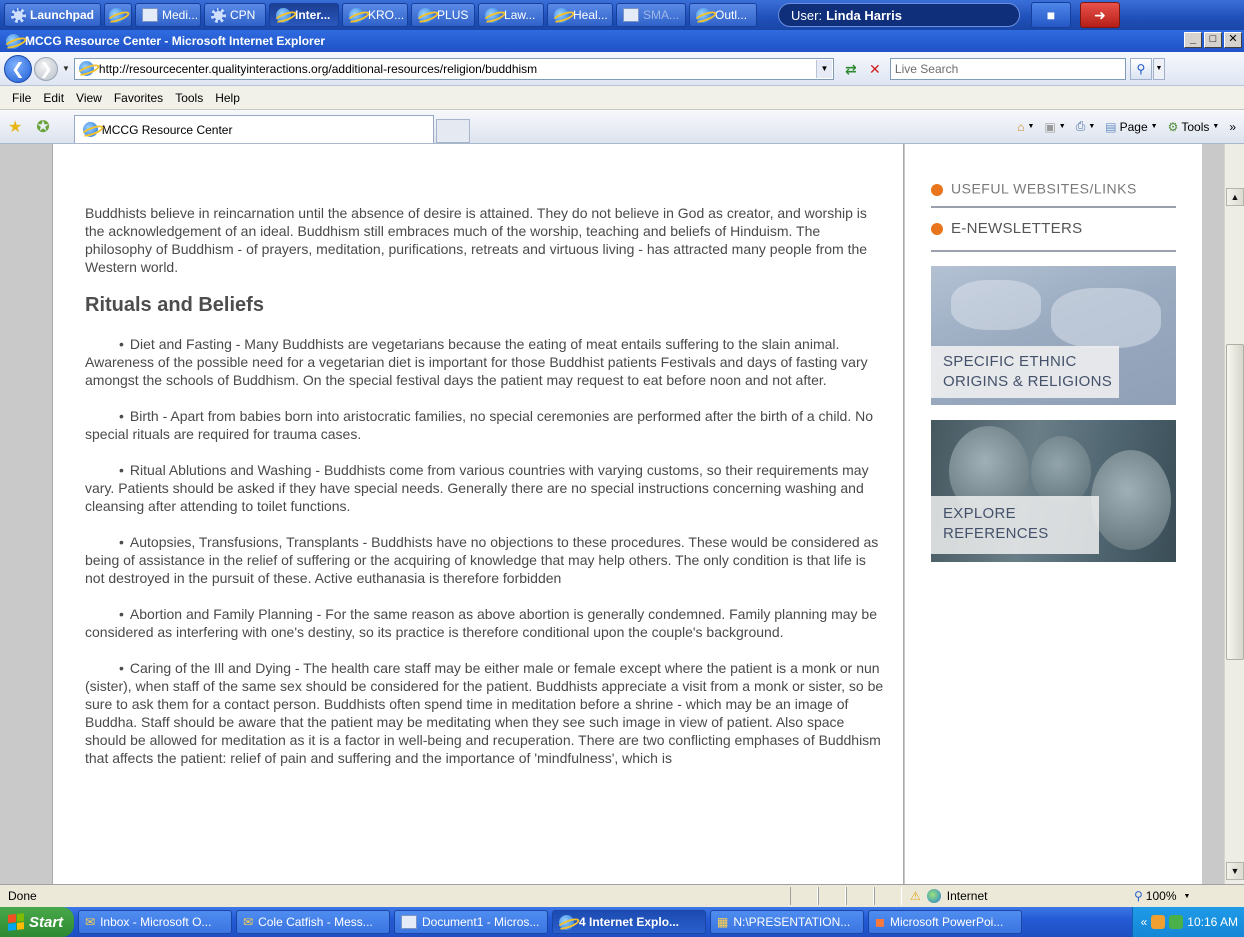 This screenshot has height=937, width=1244. I want to click on tools-menu-label: Tools, so click(1195, 126).